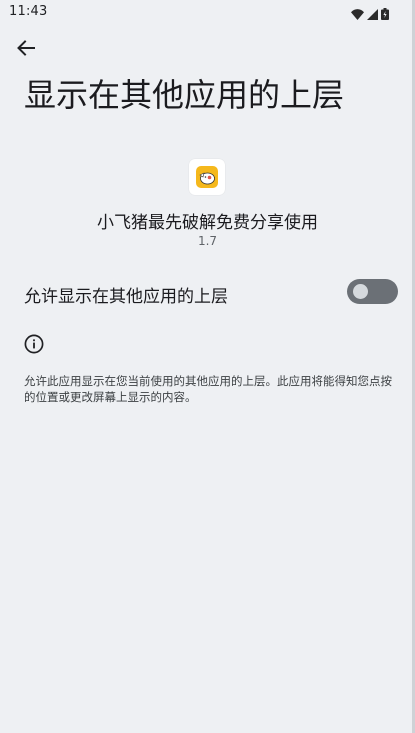  I want to click on battery-icon, so click(385, 14).